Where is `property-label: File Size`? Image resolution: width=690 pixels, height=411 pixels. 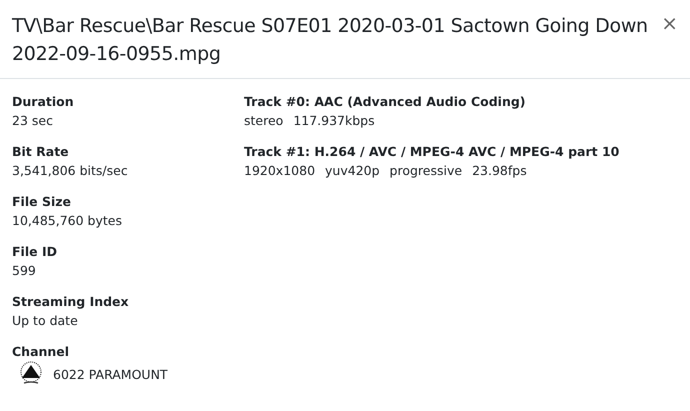
property-label: File Size is located at coordinates (42, 202).